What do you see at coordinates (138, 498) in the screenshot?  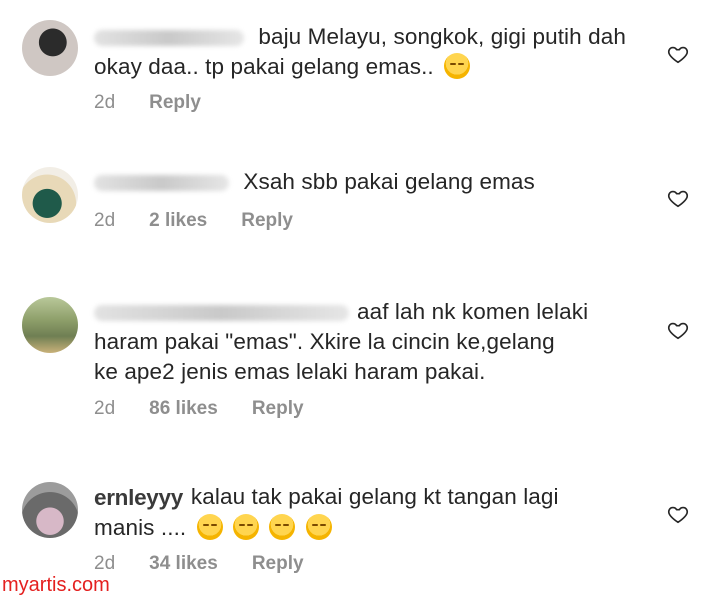 I see `username: ernleyyy` at bounding box center [138, 498].